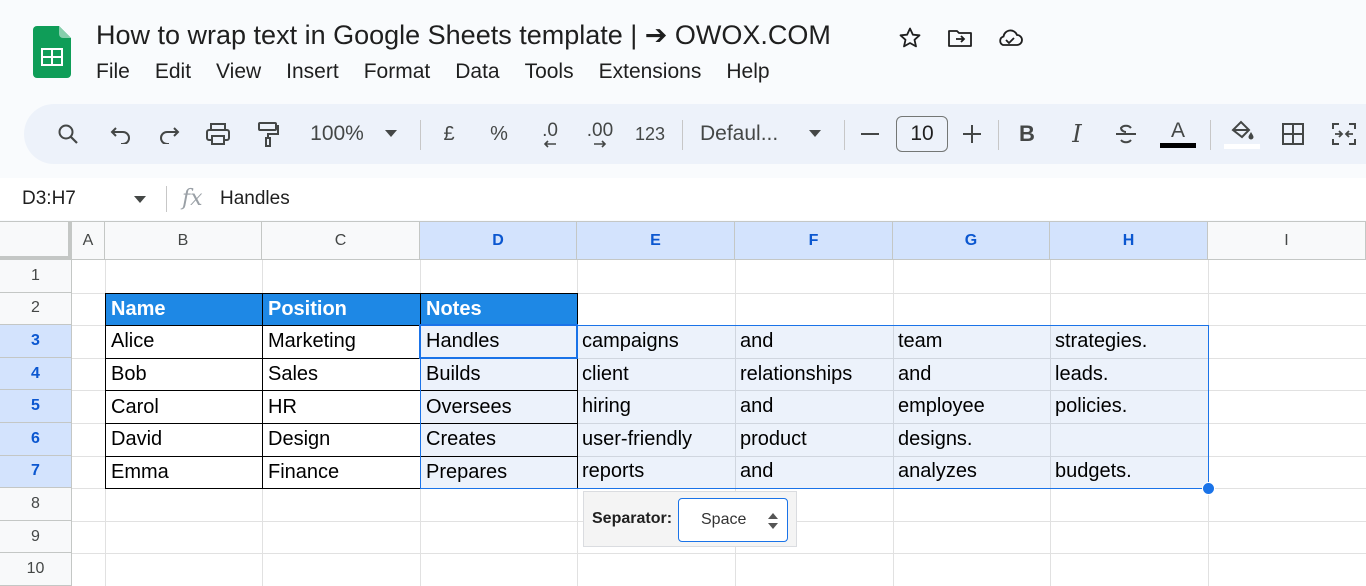  Describe the element at coordinates (1010, 38) in the screenshot. I see `cloud-saved-icon` at that location.